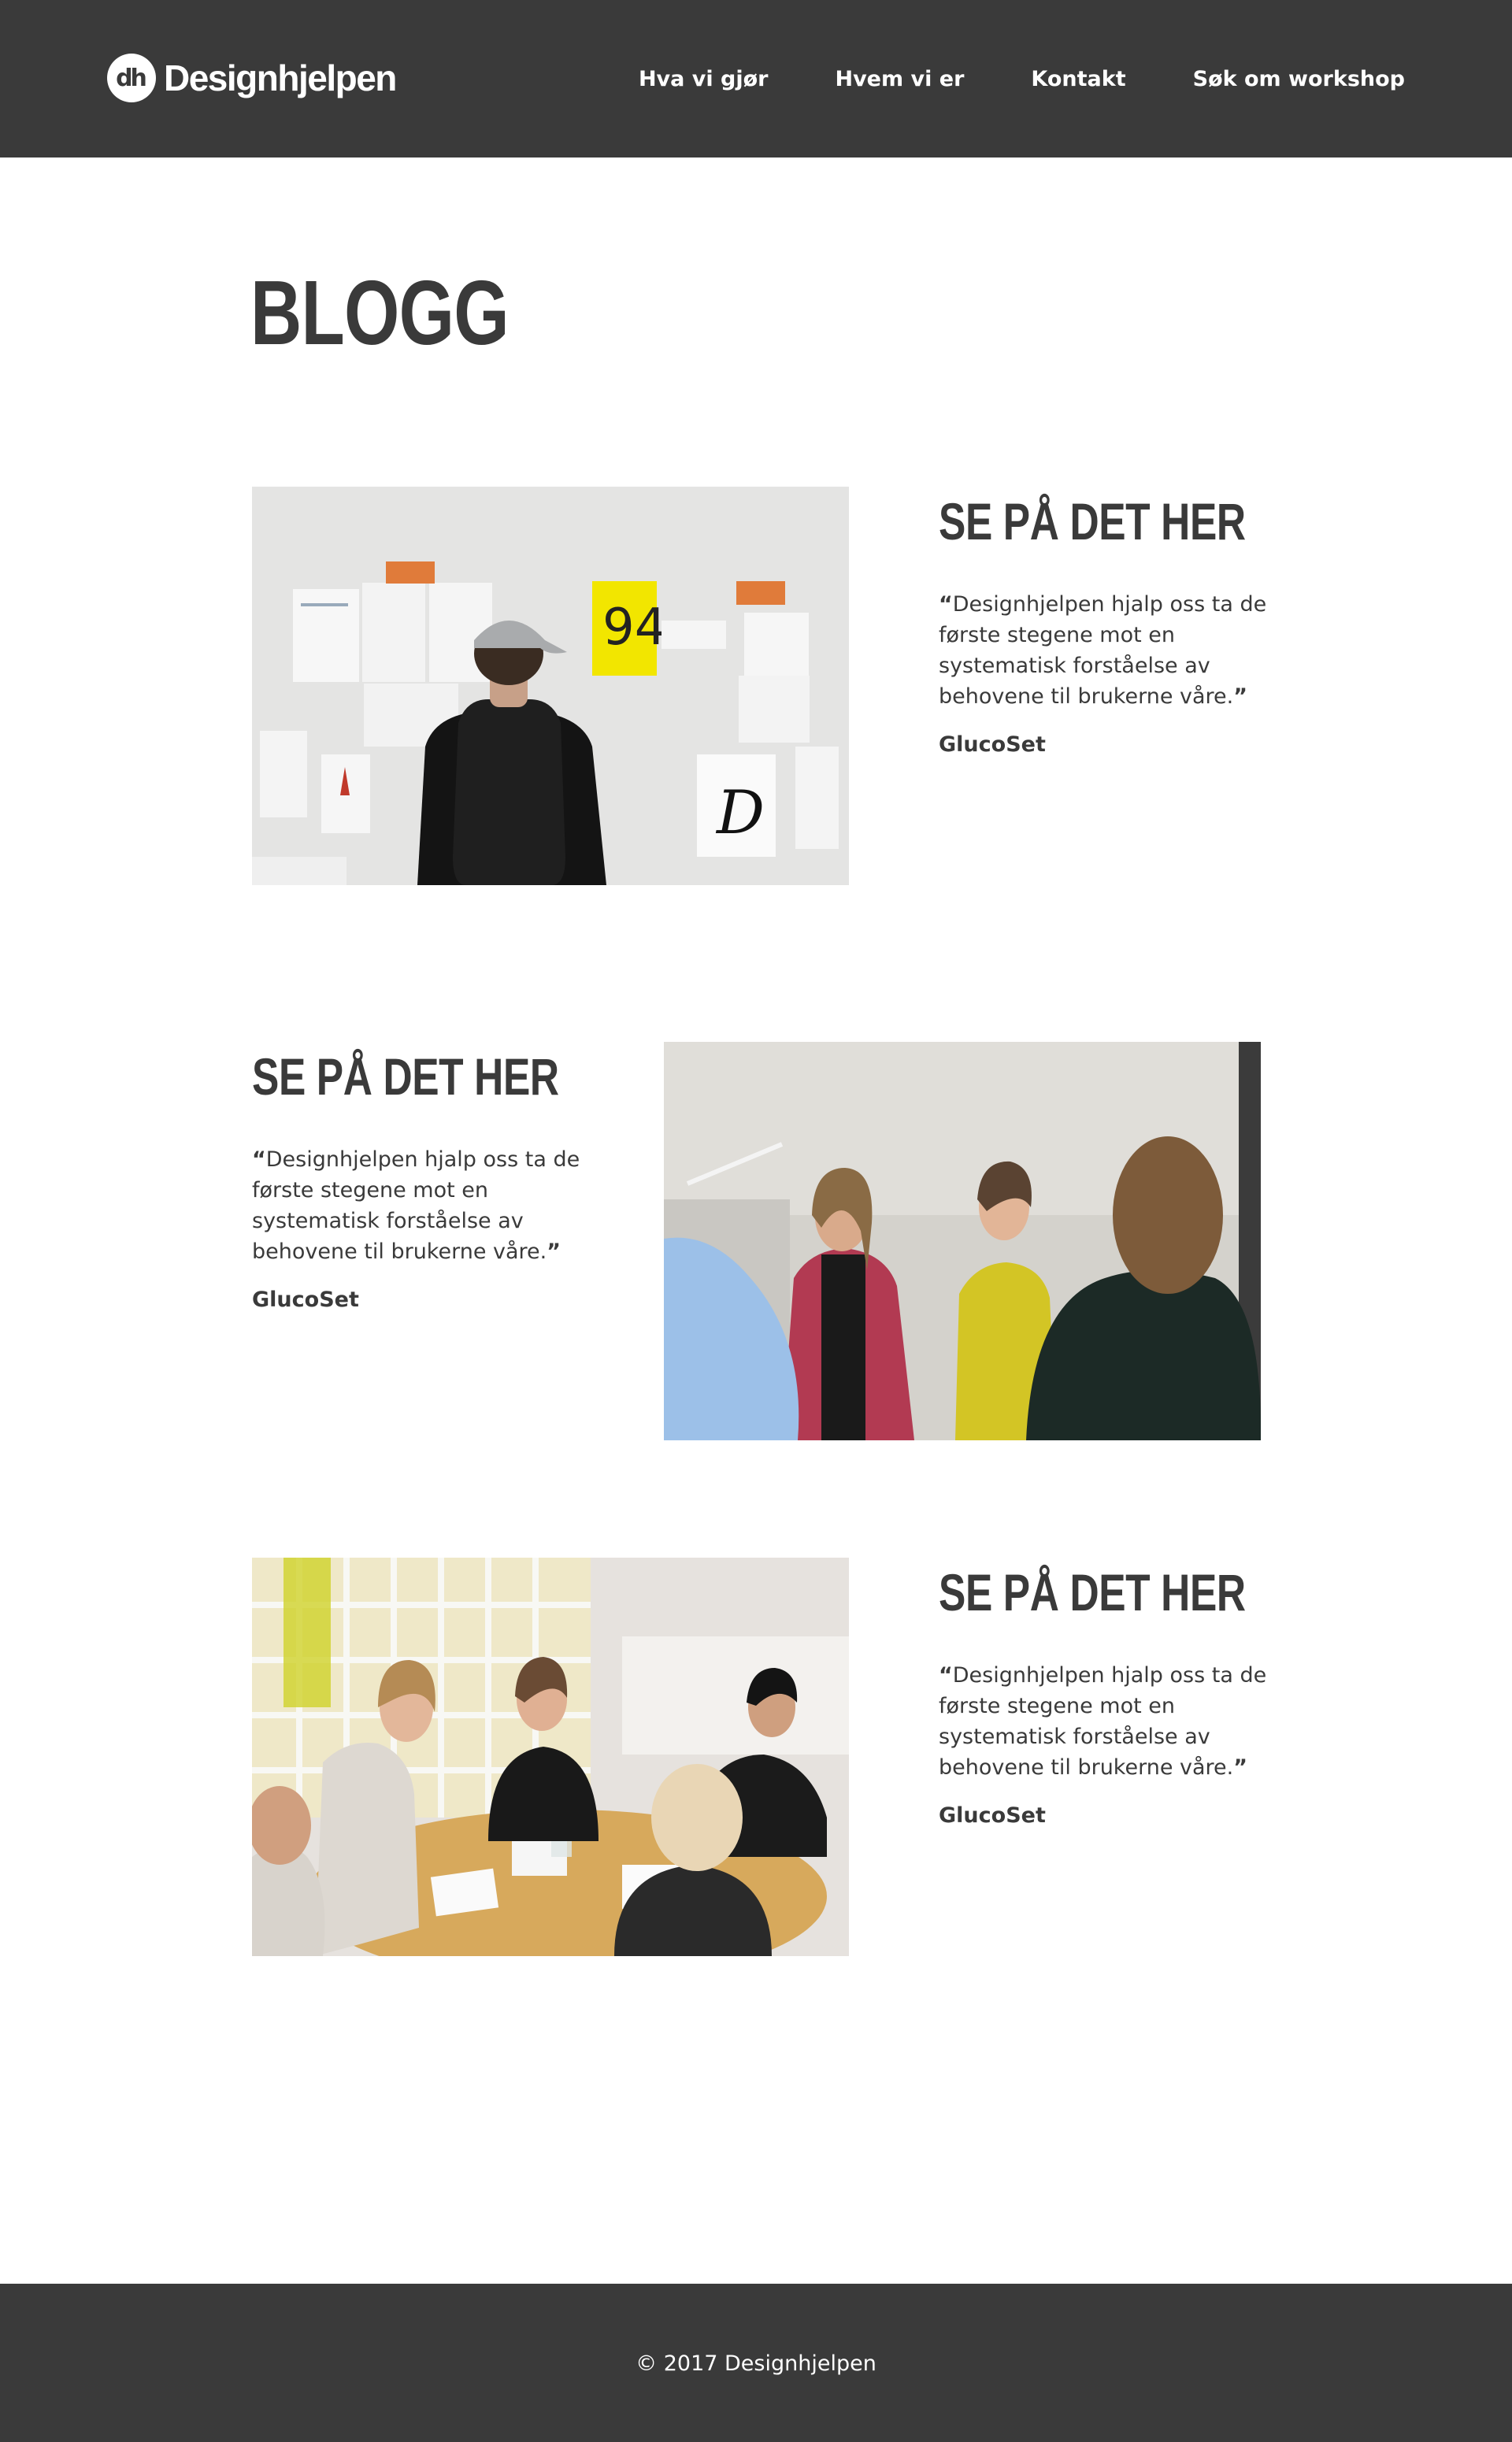  I want to click on post-photo-workshop-image, so click(550, 1757).